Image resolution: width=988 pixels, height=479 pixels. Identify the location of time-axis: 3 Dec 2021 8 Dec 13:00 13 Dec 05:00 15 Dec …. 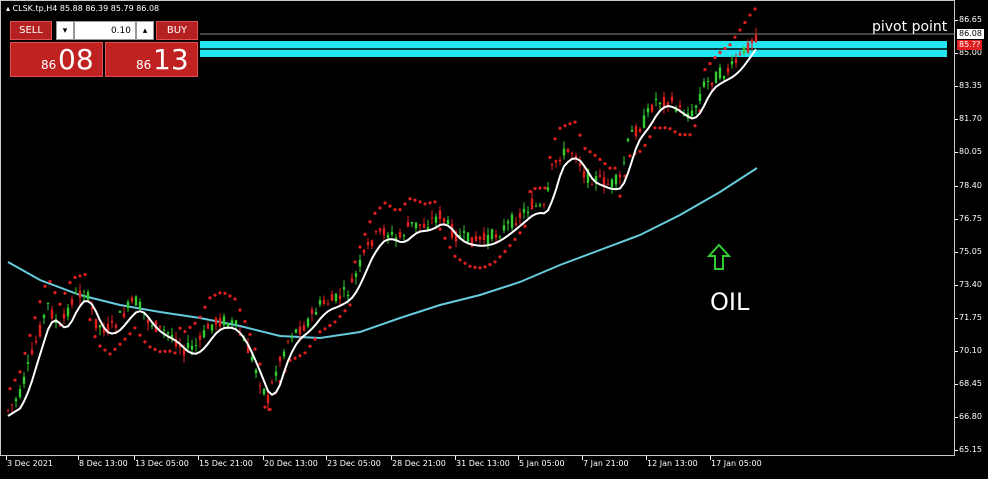
(477, 467).